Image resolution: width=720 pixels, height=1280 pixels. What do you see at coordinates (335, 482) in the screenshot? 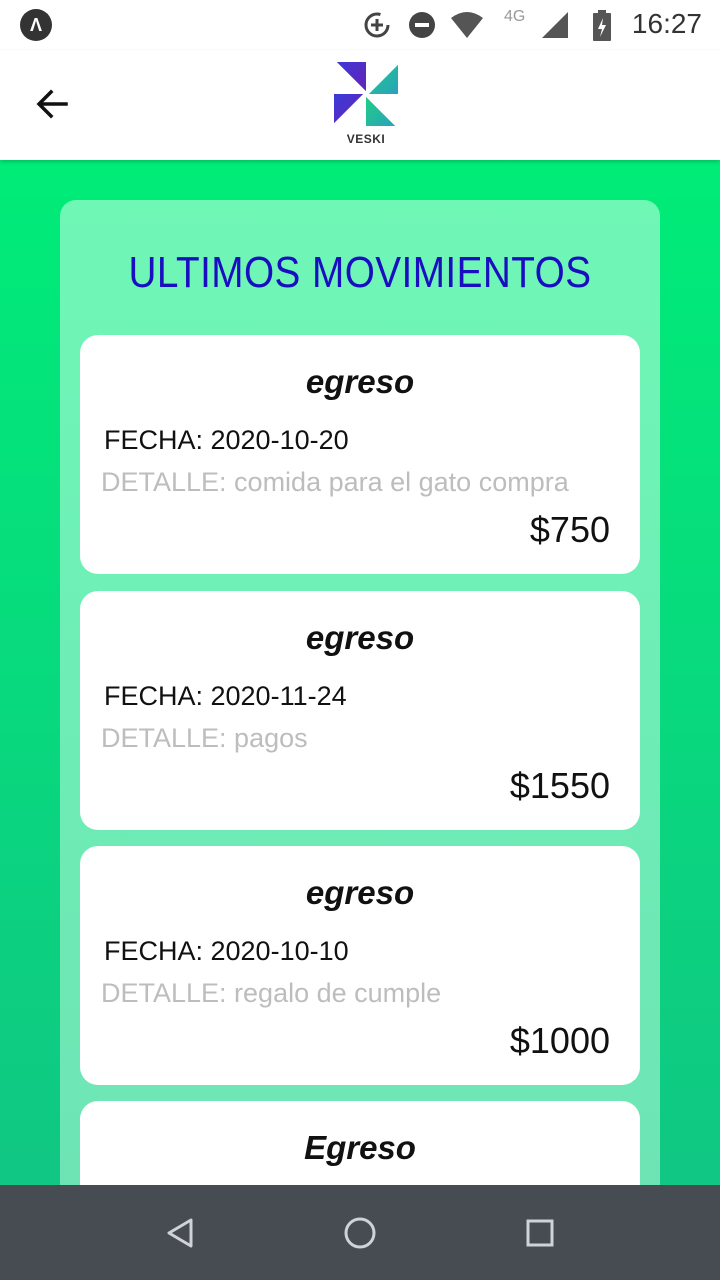
I see `movement-detail: DETALLE: comida para el gato compra` at bounding box center [335, 482].